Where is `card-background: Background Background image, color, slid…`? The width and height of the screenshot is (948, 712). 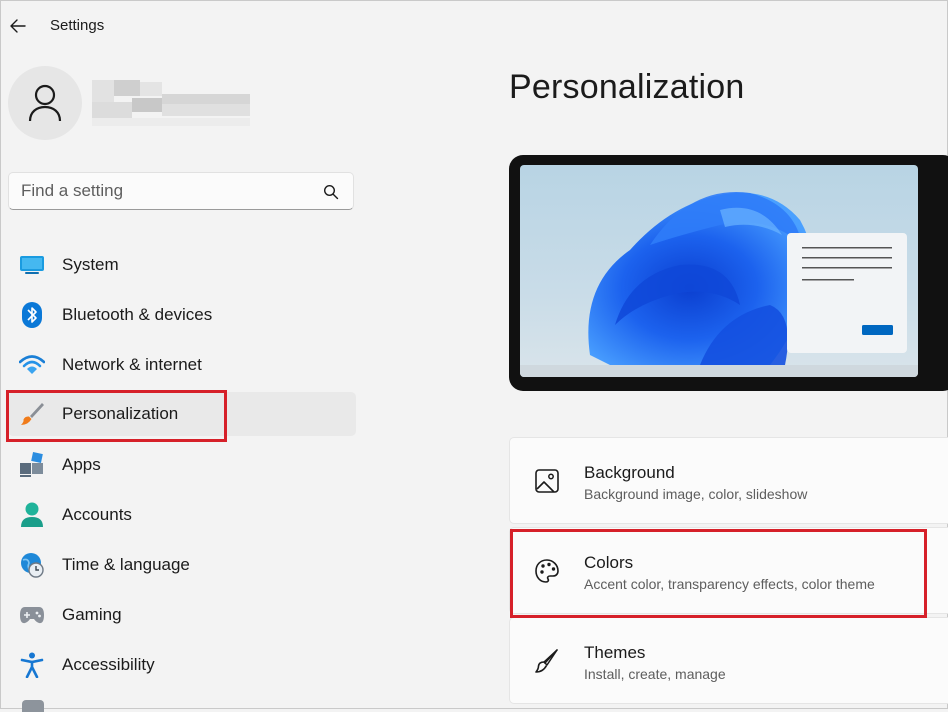 card-background: Background Background image, color, slid… is located at coordinates (728, 480).